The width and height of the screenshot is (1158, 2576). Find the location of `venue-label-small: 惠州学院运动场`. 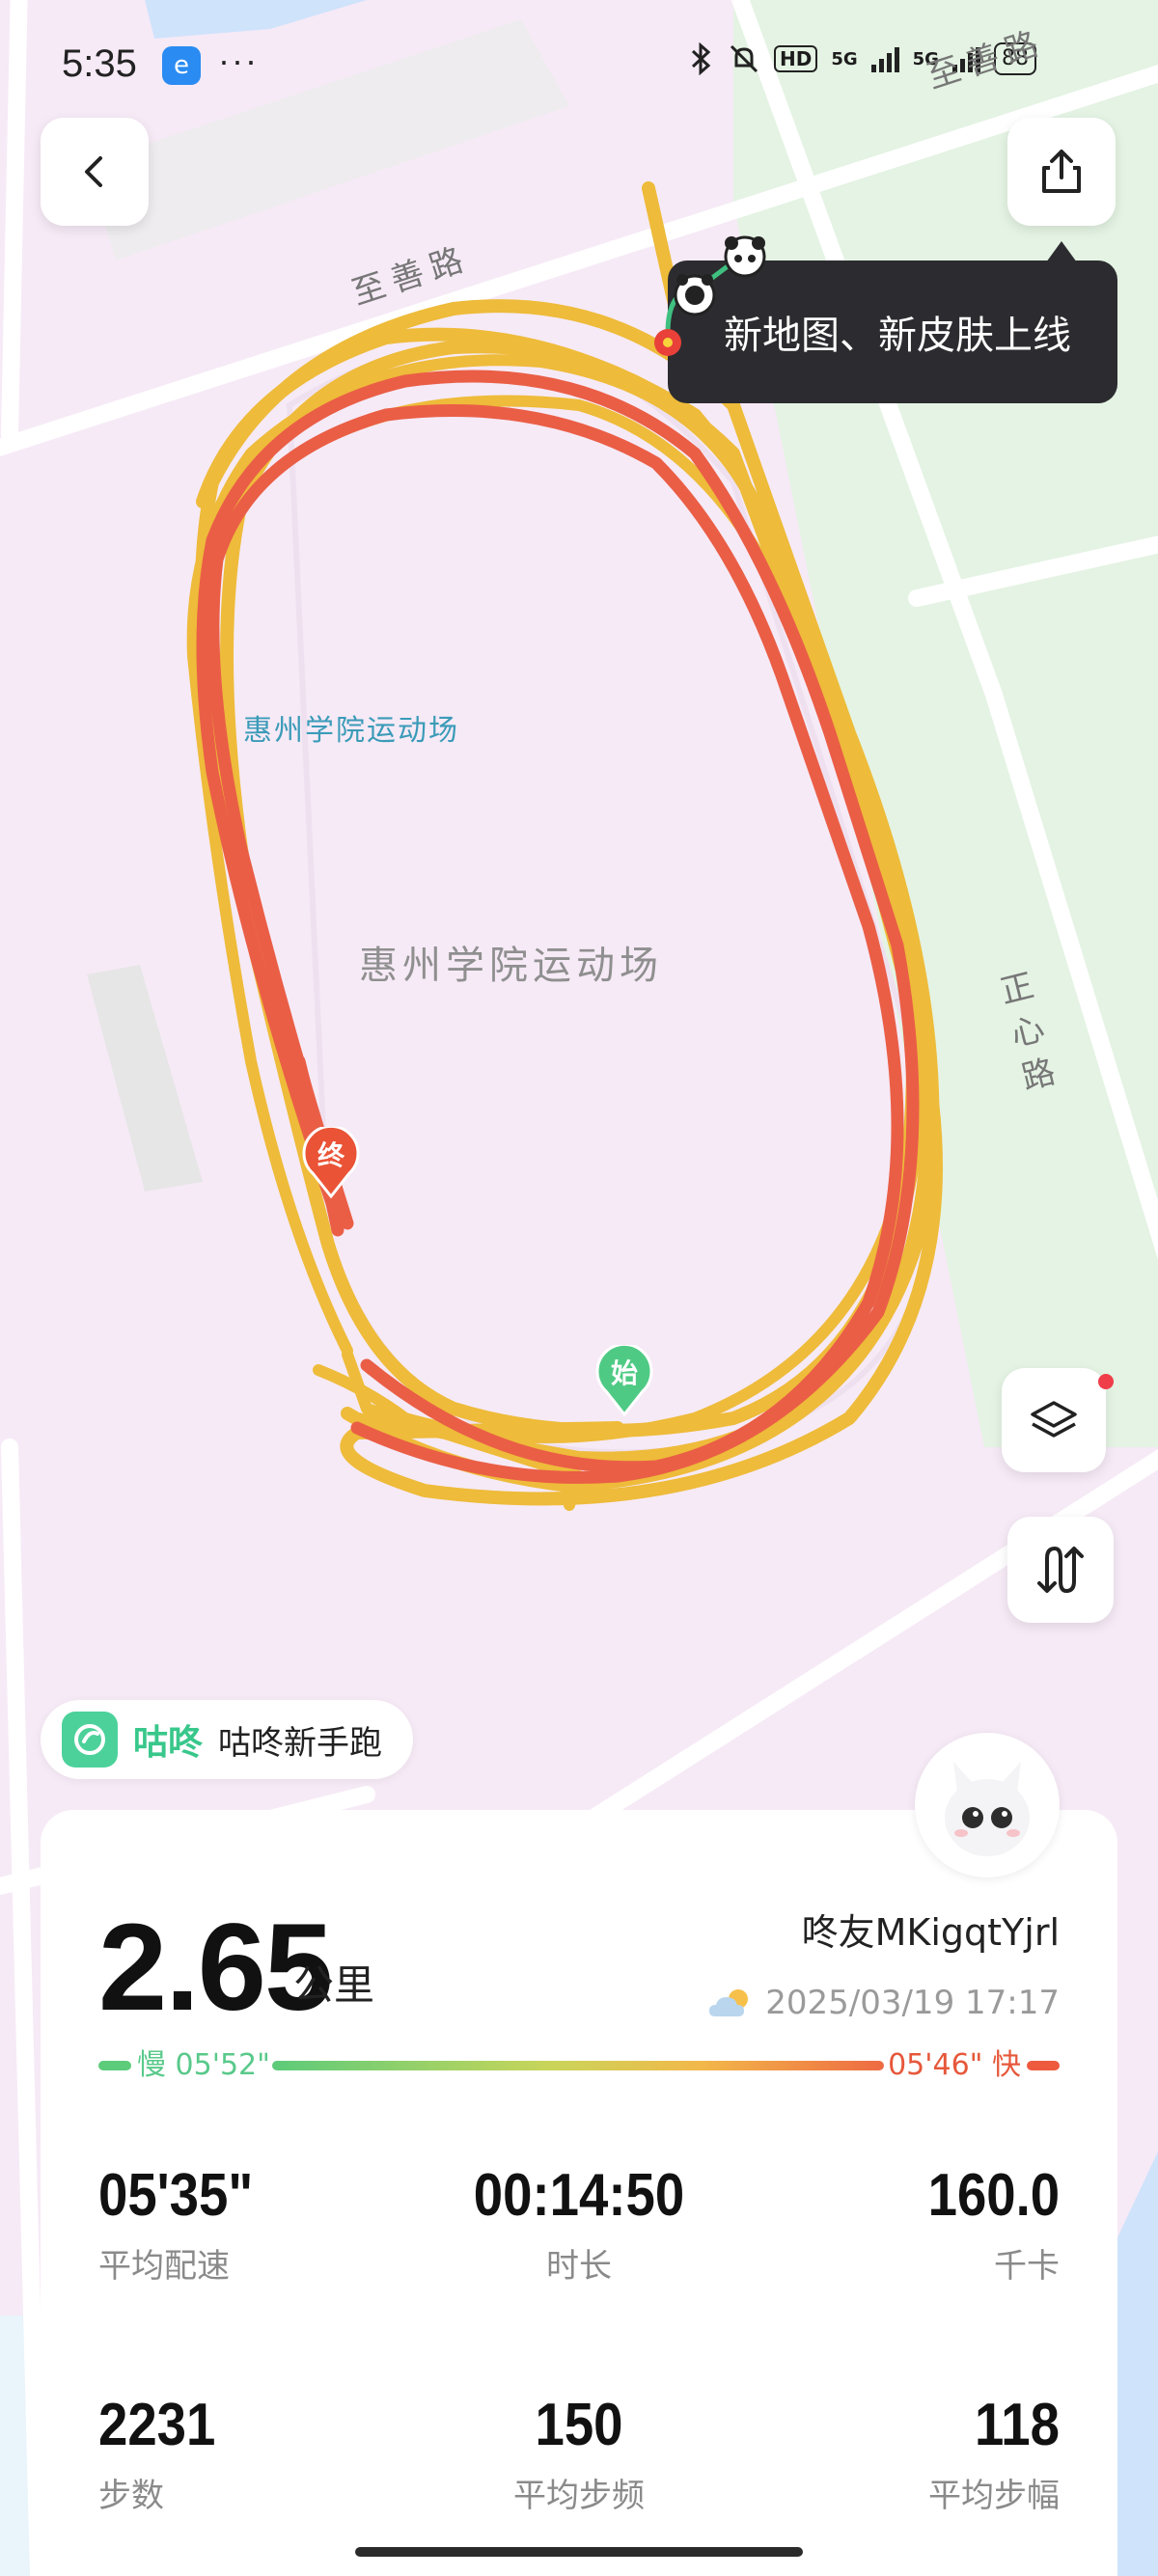

venue-label-small: 惠州学院运动场 is located at coordinates (351, 731).